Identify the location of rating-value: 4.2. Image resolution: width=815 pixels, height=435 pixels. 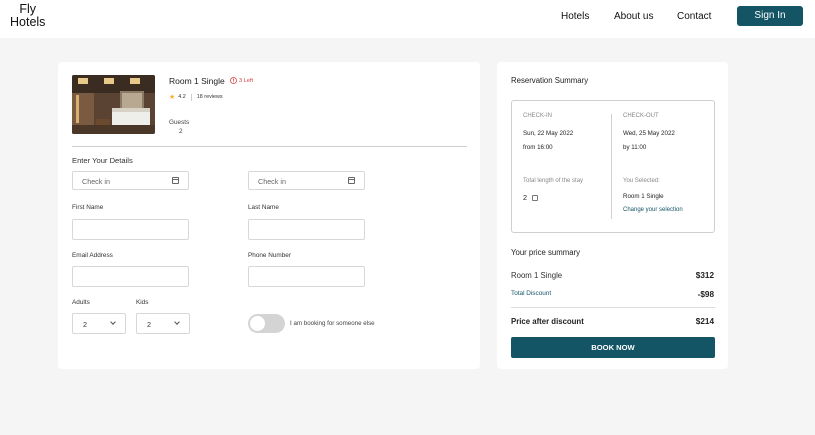
(182, 97).